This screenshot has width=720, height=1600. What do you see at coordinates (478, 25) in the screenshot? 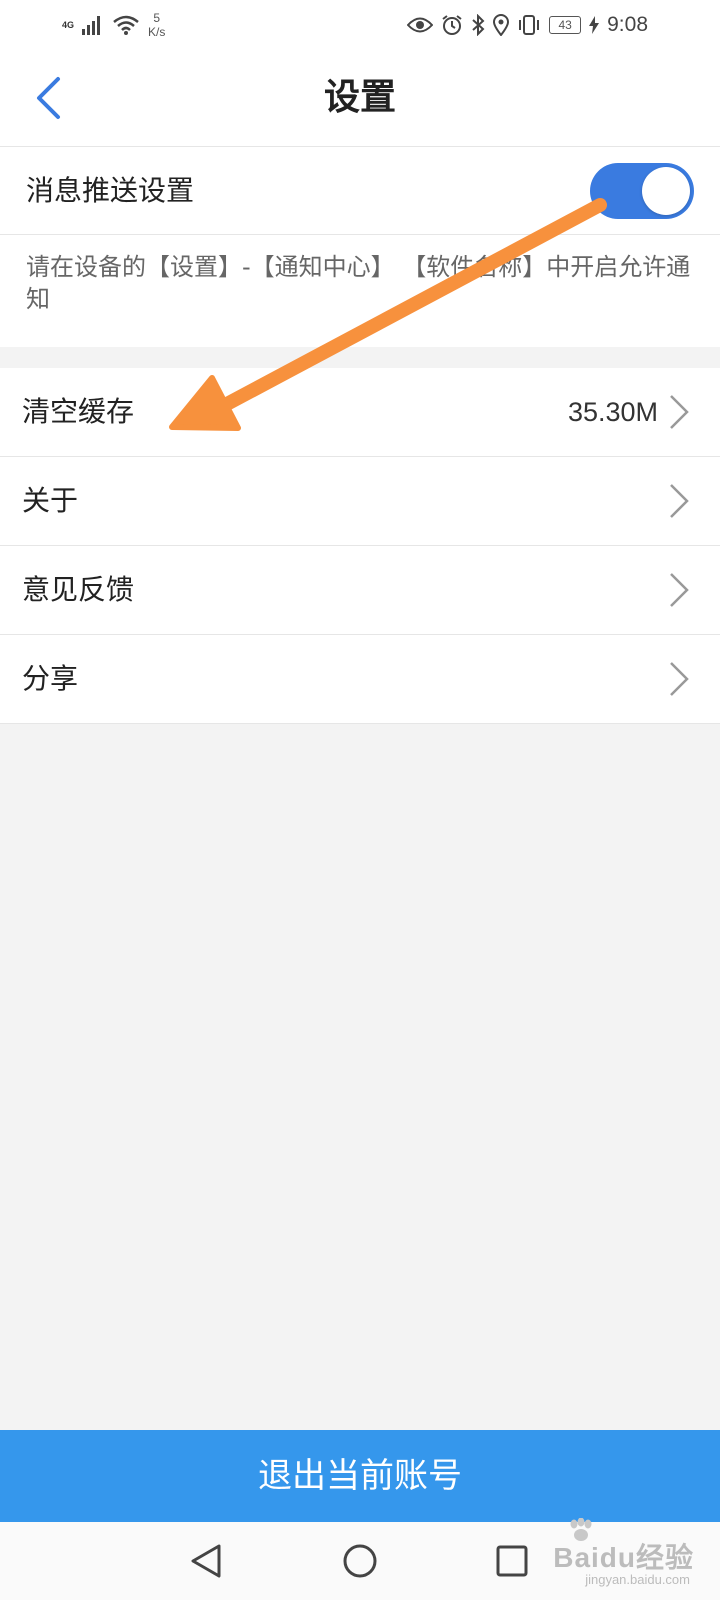
I see `bluetooth-icon` at bounding box center [478, 25].